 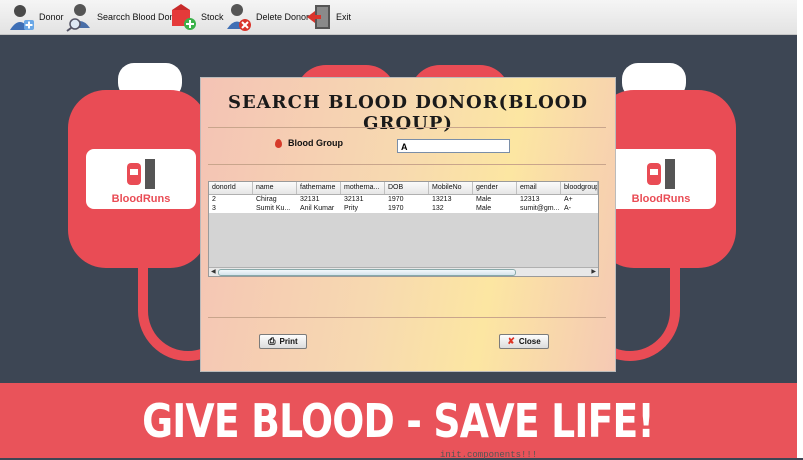 What do you see at coordinates (593, 272) in the screenshot?
I see `scroll-right-icon: ▶` at bounding box center [593, 272].